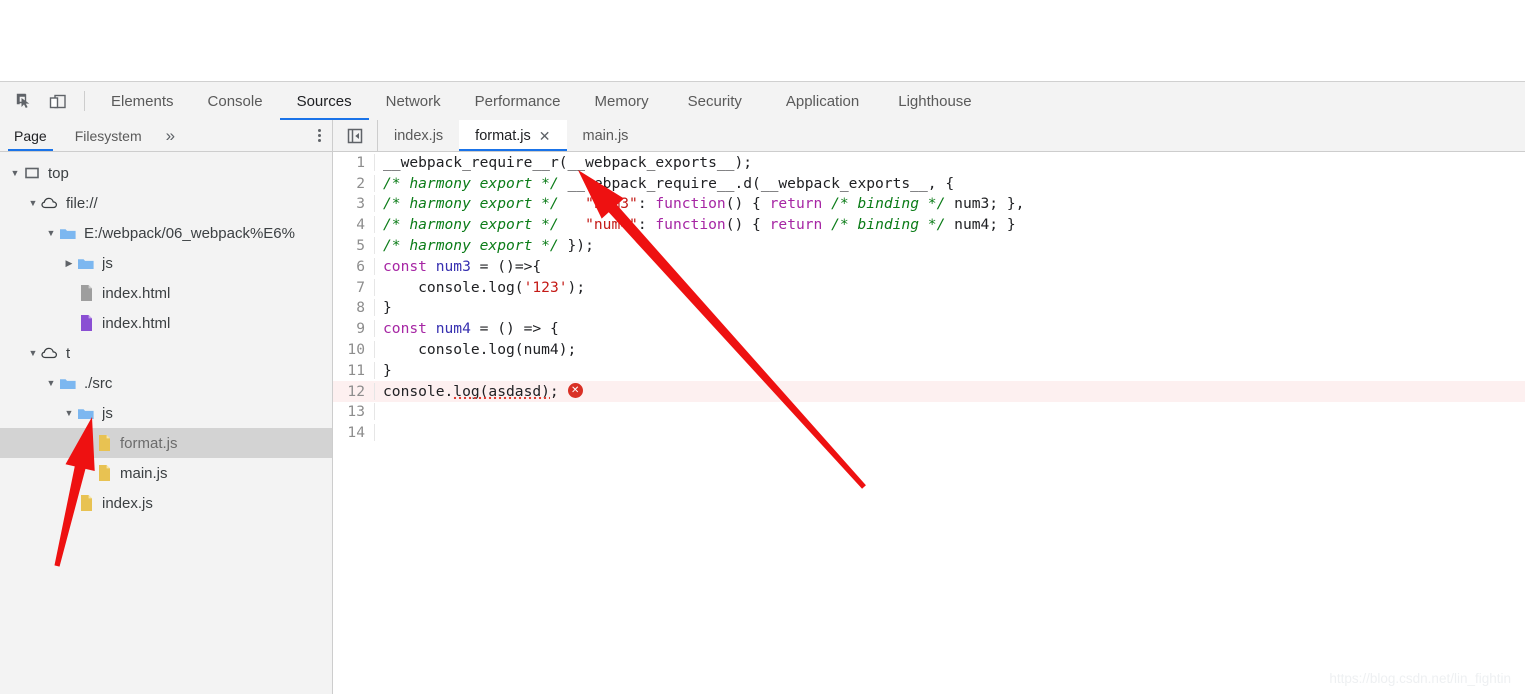 The width and height of the screenshot is (1525, 694). Describe the element at coordinates (1420, 678) in the screenshot. I see `watermark: https://blog.csdn.net/lin_fightin` at that location.